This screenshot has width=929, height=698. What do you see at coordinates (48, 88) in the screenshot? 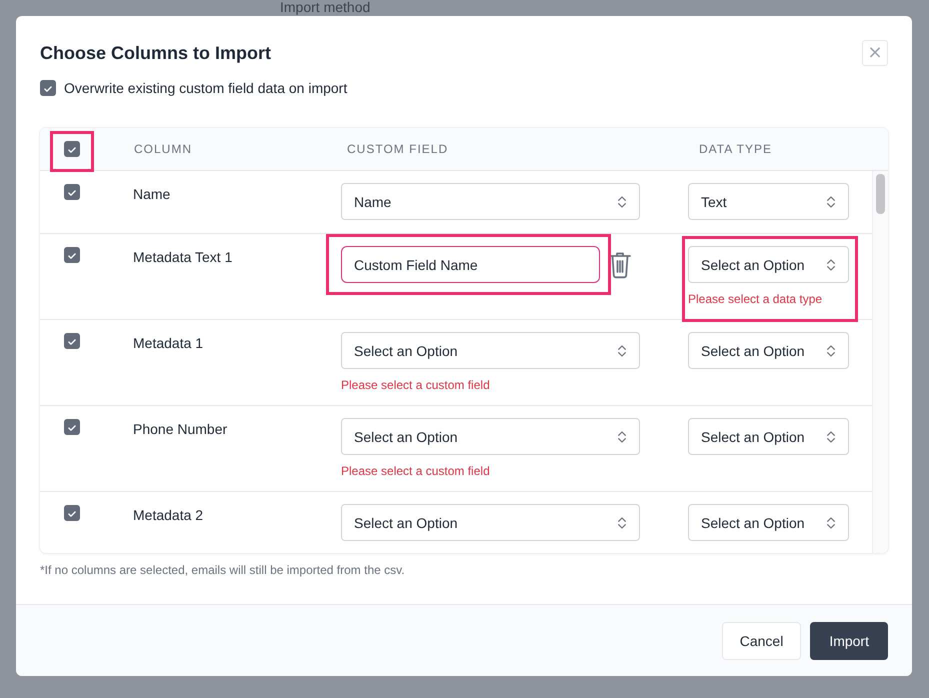
I see `checkbox` at bounding box center [48, 88].